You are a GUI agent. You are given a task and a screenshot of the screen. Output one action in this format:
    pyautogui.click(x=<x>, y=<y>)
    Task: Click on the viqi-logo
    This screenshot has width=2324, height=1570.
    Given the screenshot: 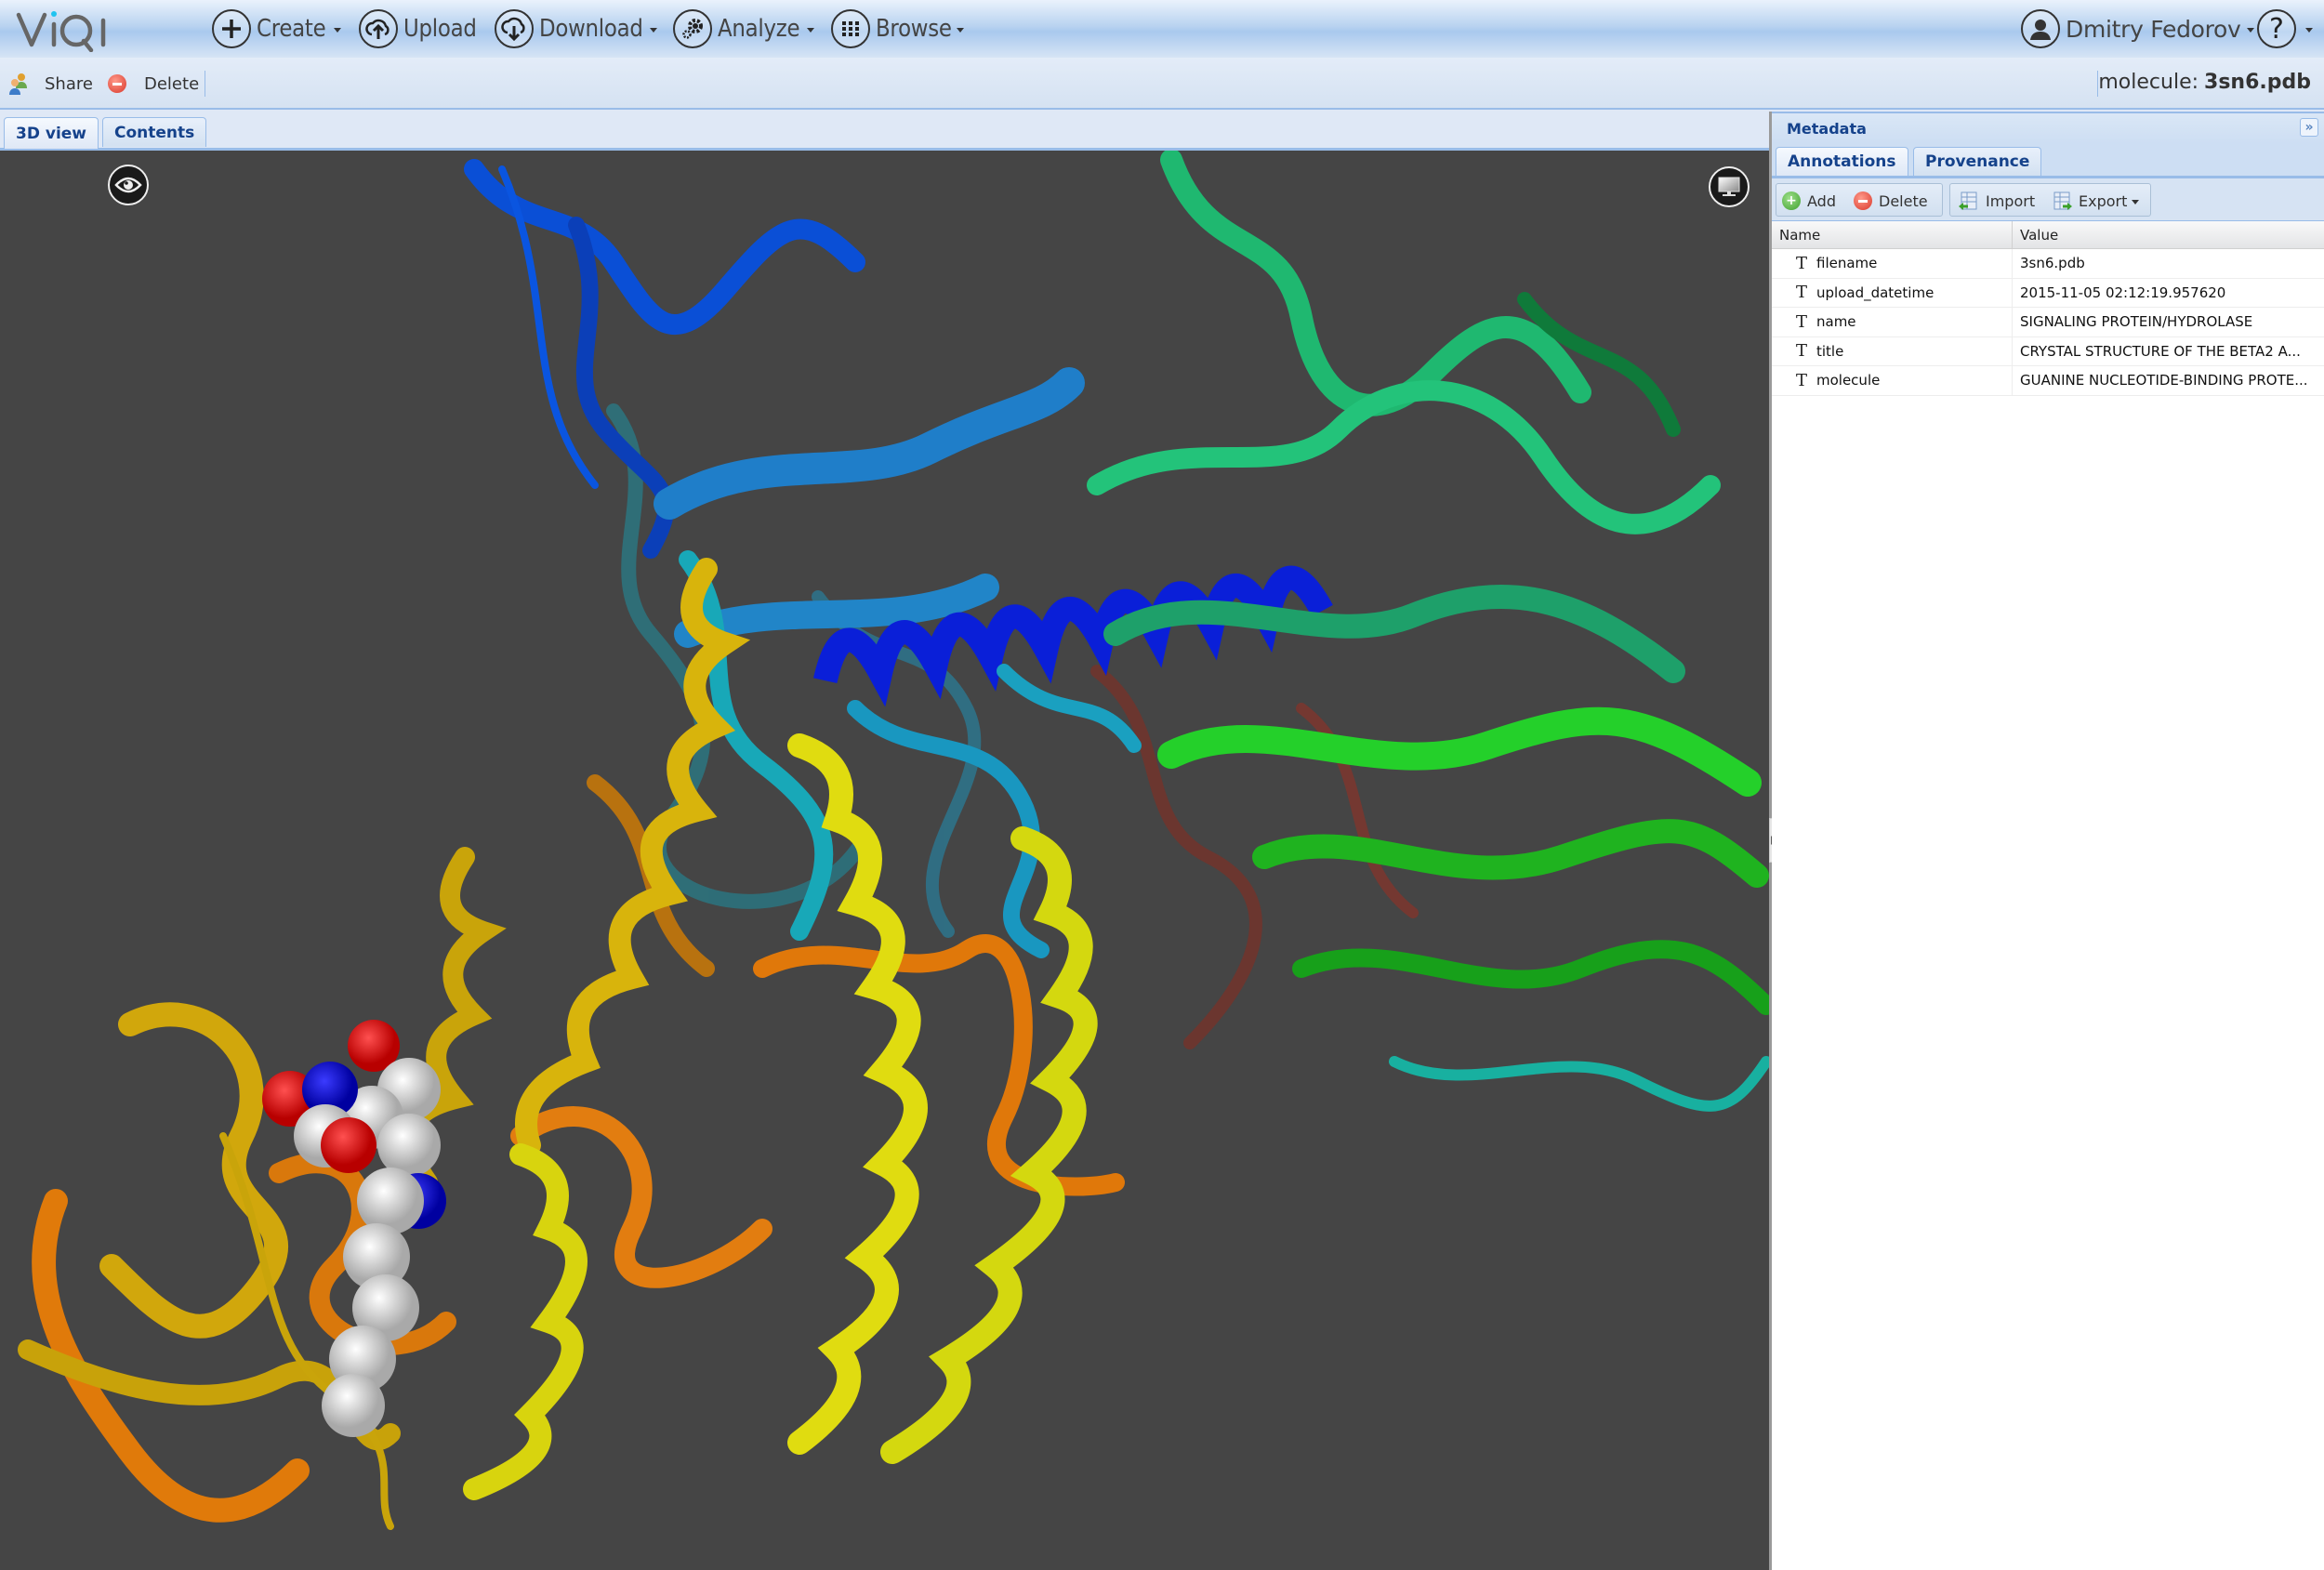 What is the action you would take?
    pyautogui.click(x=64, y=28)
    